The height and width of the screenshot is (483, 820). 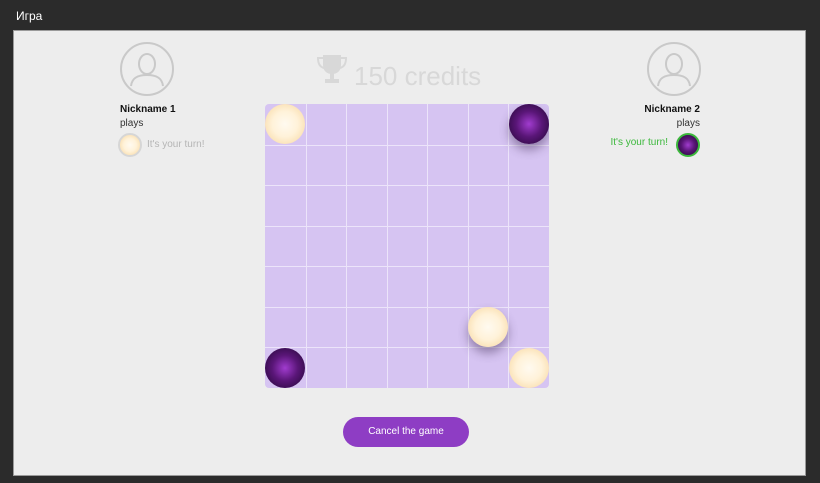 I want to click on player2-avatar, so click(x=674, y=69).